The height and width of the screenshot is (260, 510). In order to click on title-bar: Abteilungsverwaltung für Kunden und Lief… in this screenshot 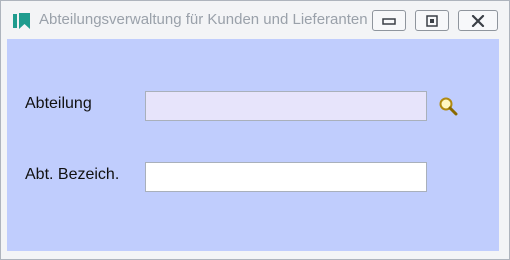, I will do `click(255, 19)`.